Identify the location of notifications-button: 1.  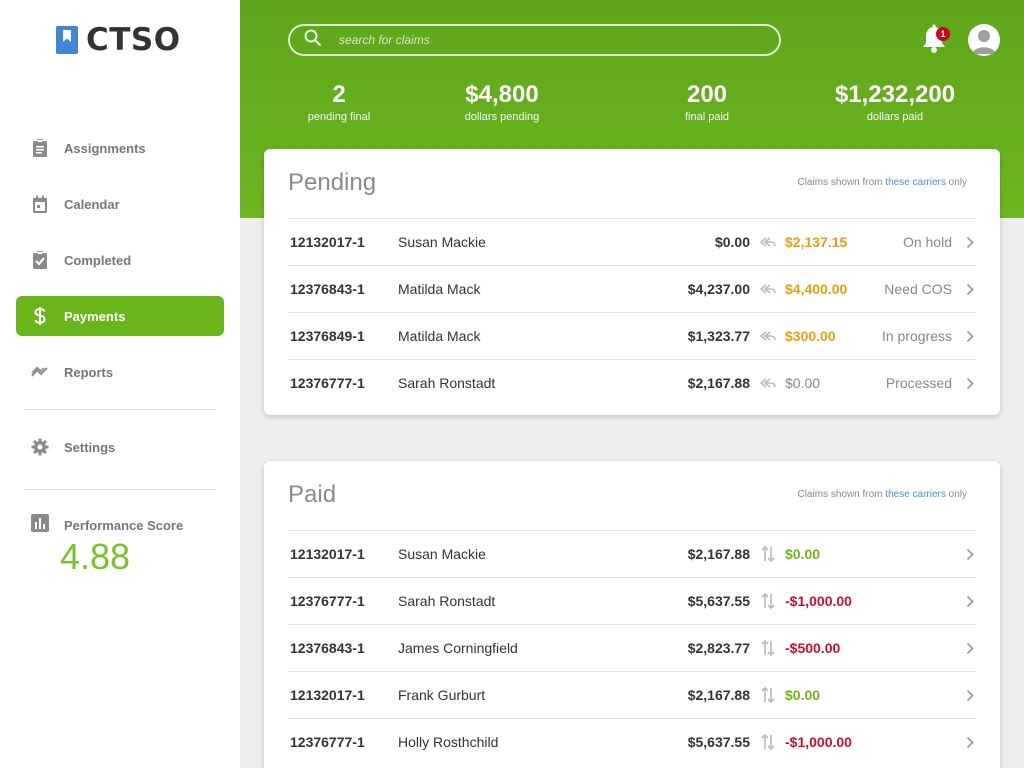
(935, 39).